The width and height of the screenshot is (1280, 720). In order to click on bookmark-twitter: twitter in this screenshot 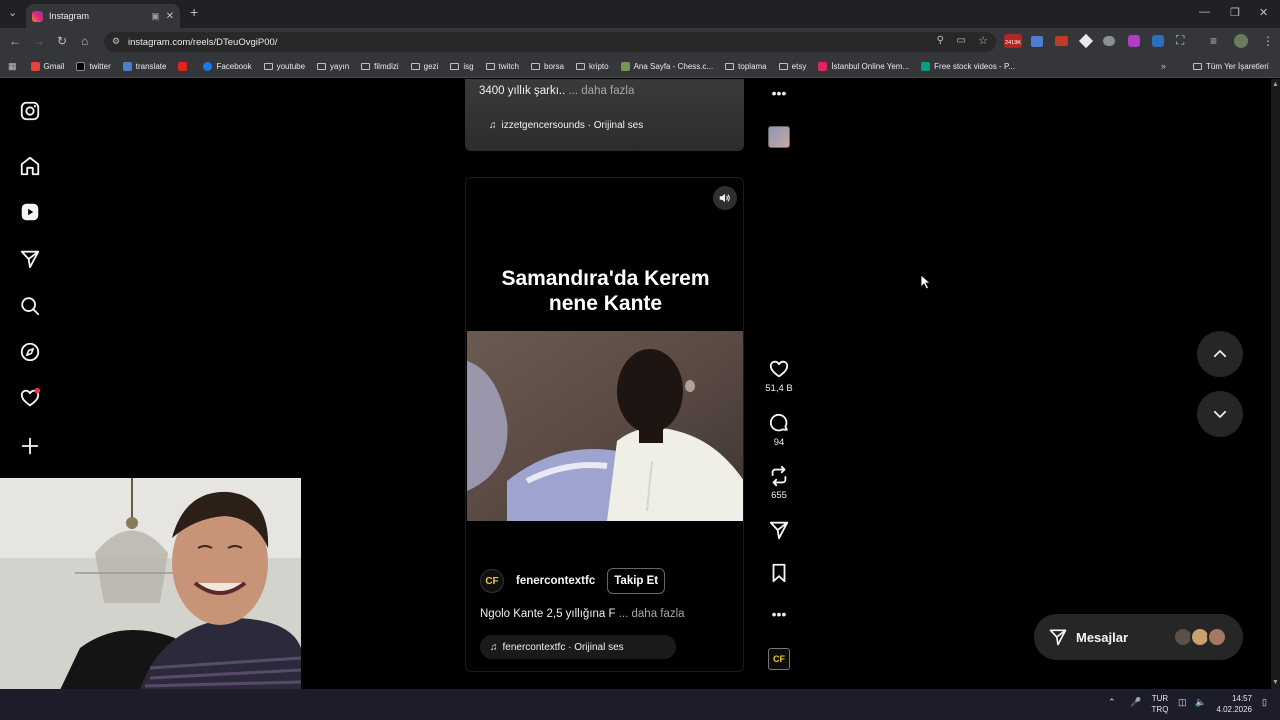, I will do `click(93, 66)`.